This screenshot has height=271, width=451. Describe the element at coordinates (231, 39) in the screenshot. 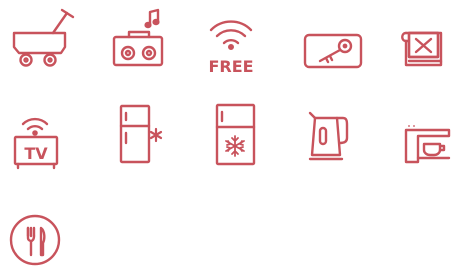

I see `free-wifi-icon: FREE` at that location.